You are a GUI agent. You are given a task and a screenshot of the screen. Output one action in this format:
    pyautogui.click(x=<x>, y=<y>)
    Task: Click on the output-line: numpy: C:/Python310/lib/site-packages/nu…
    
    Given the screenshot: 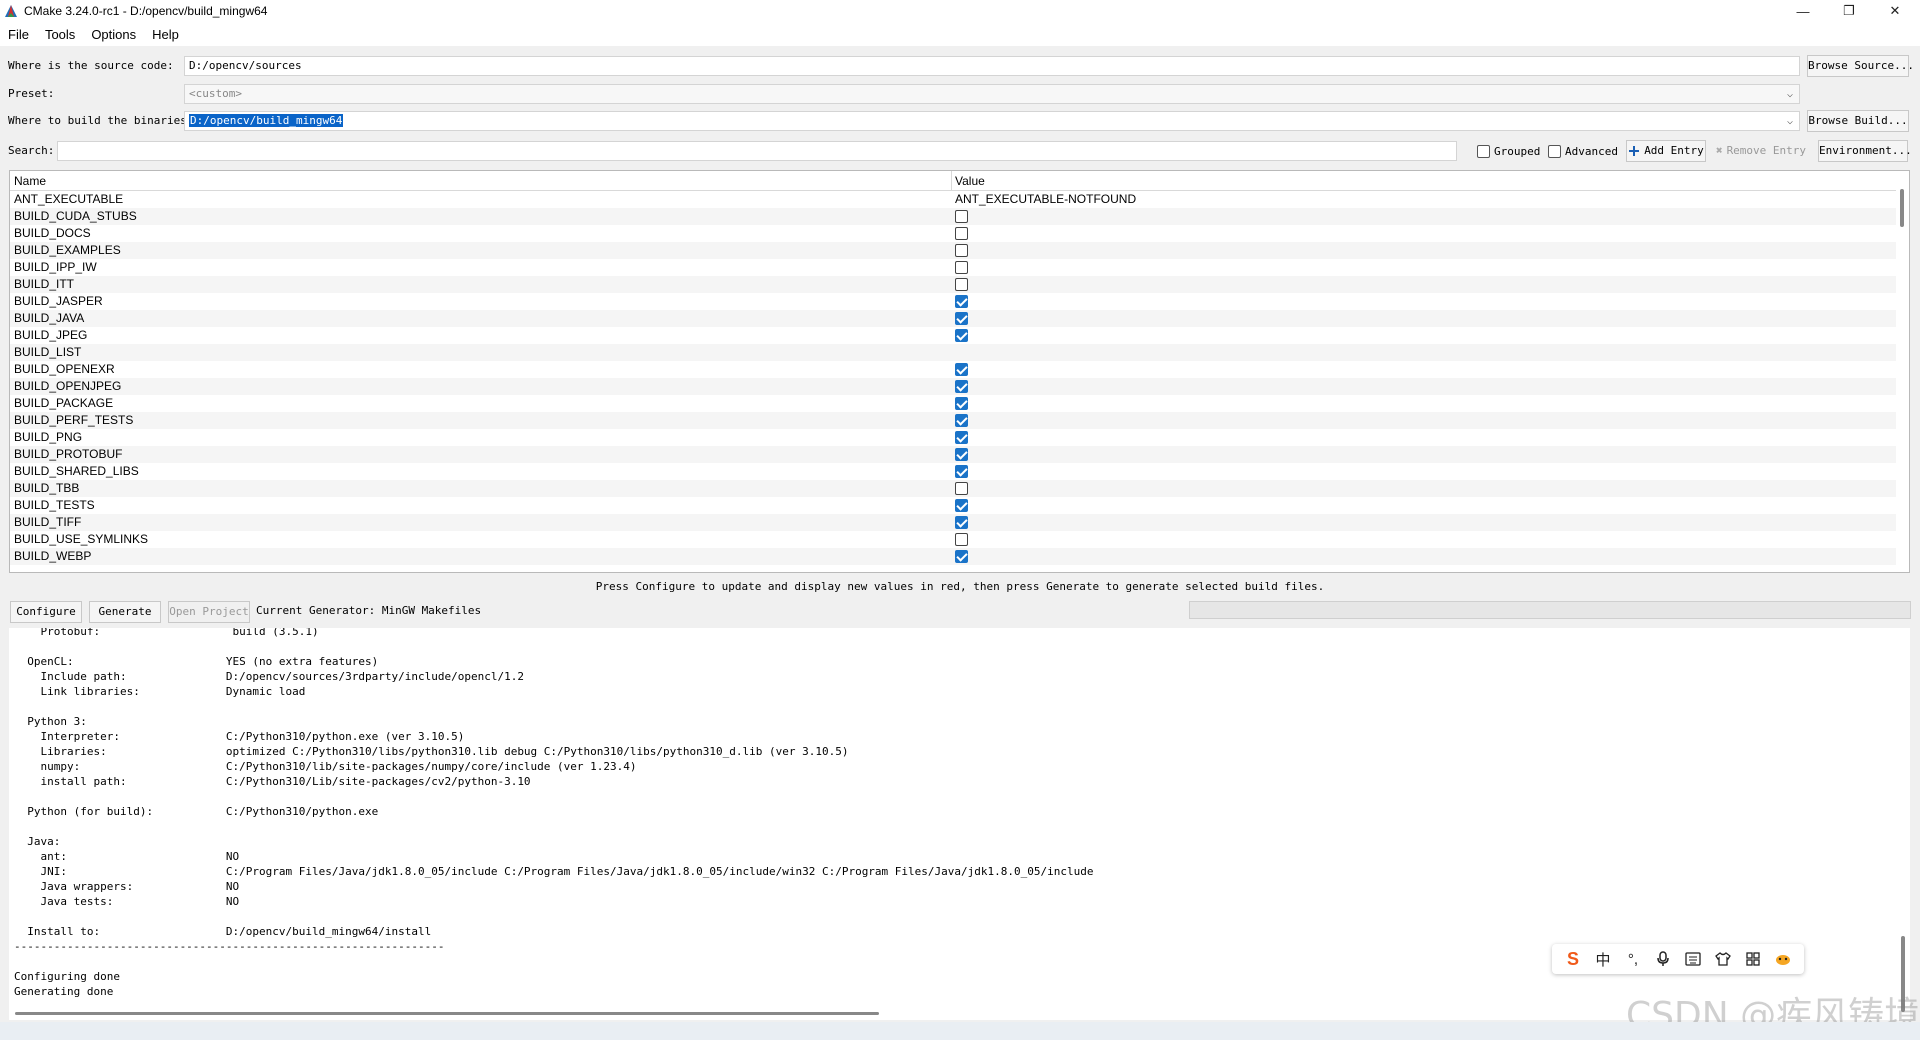 What is the action you would take?
    pyautogui.click(x=325, y=766)
    